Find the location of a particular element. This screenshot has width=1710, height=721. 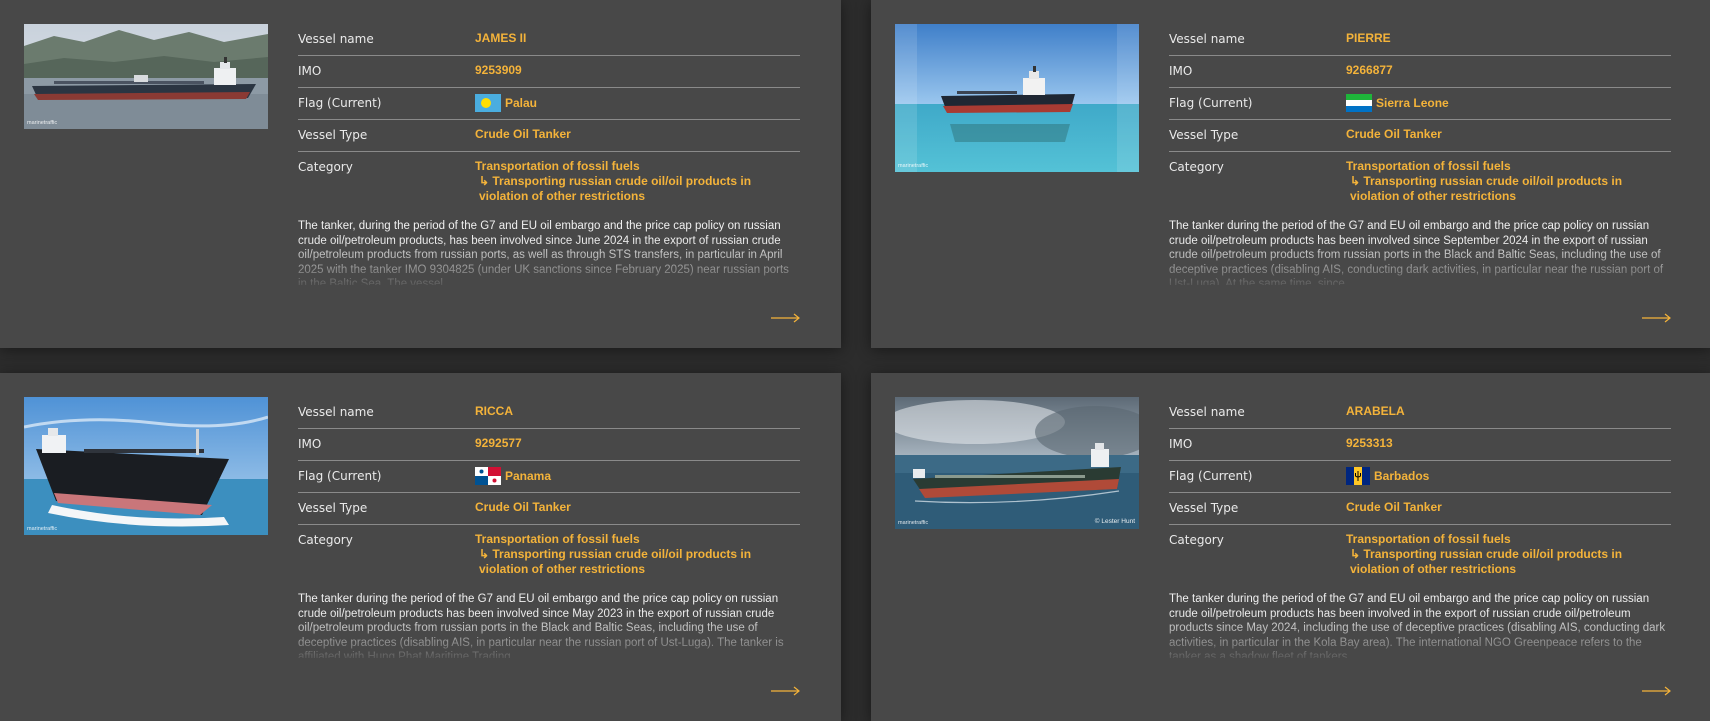

flag-country: Palau is located at coordinates (521, 103).